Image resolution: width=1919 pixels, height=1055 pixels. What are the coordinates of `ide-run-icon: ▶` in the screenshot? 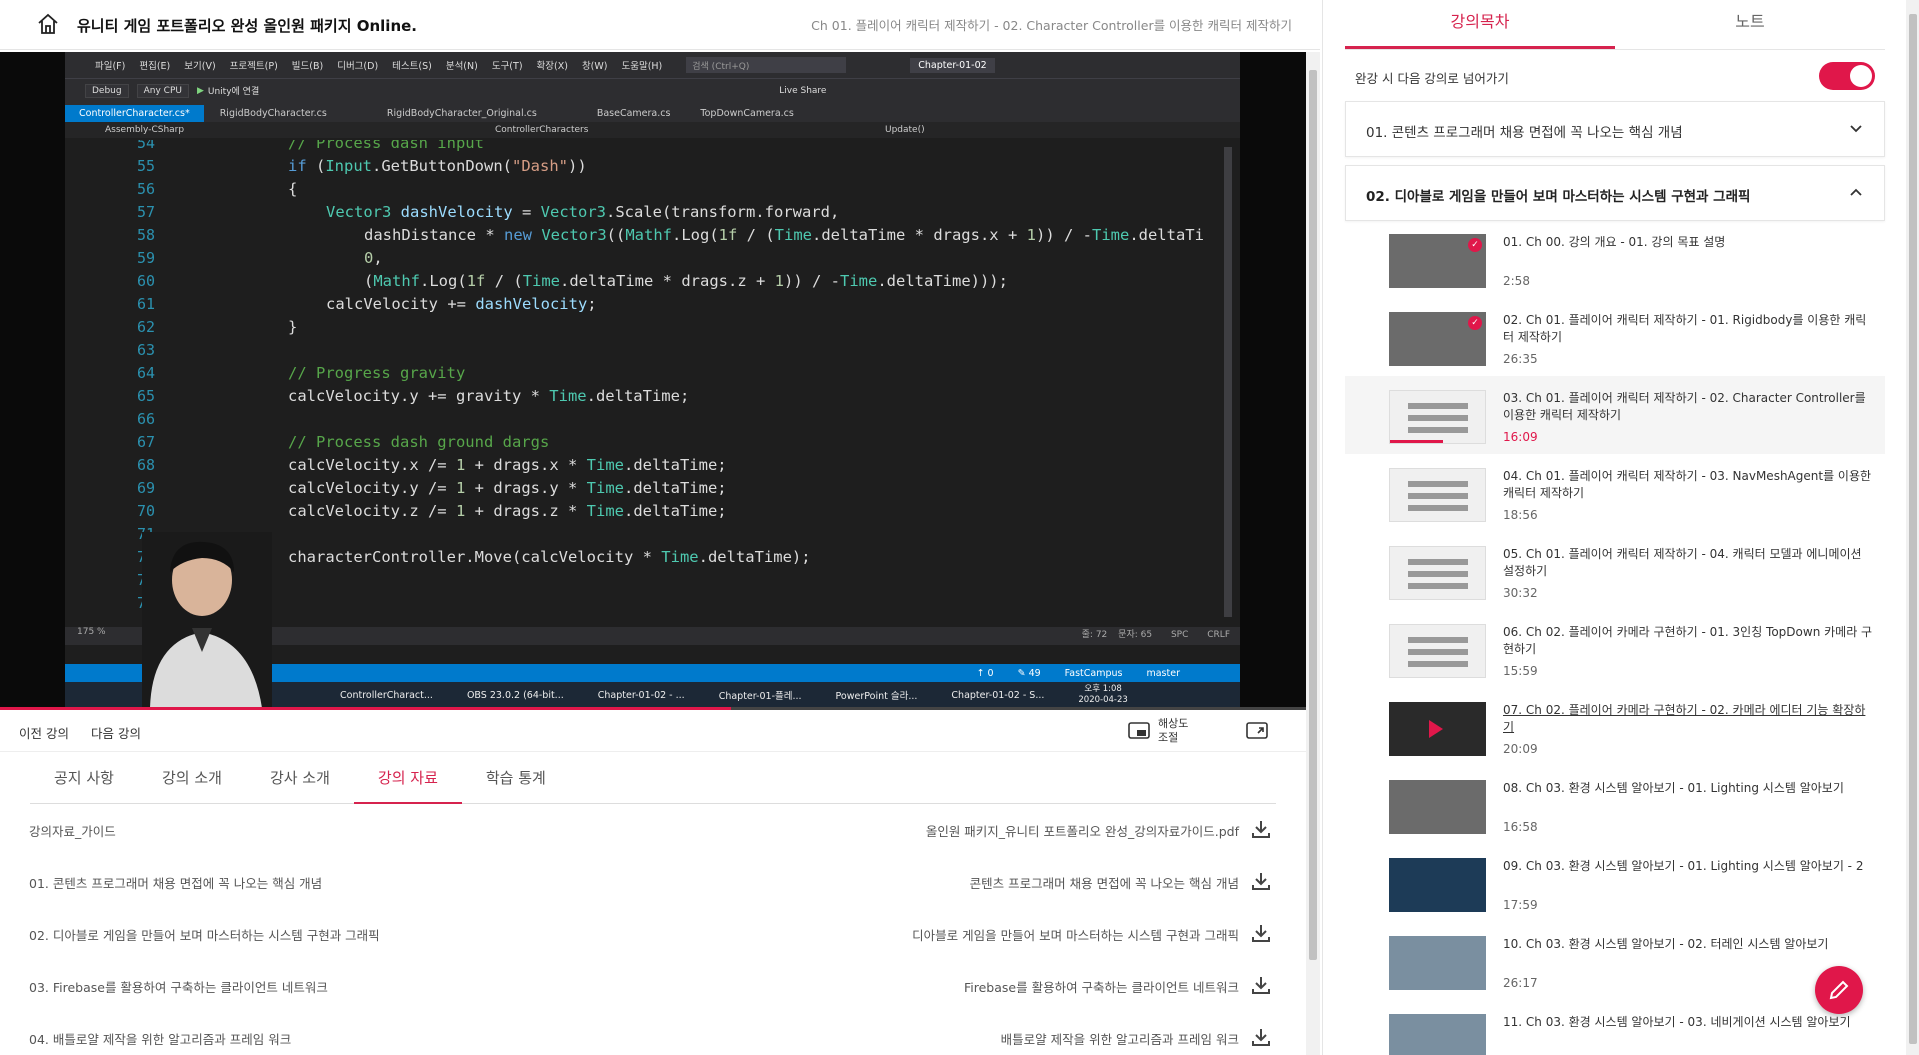 It's located at (200, 90).